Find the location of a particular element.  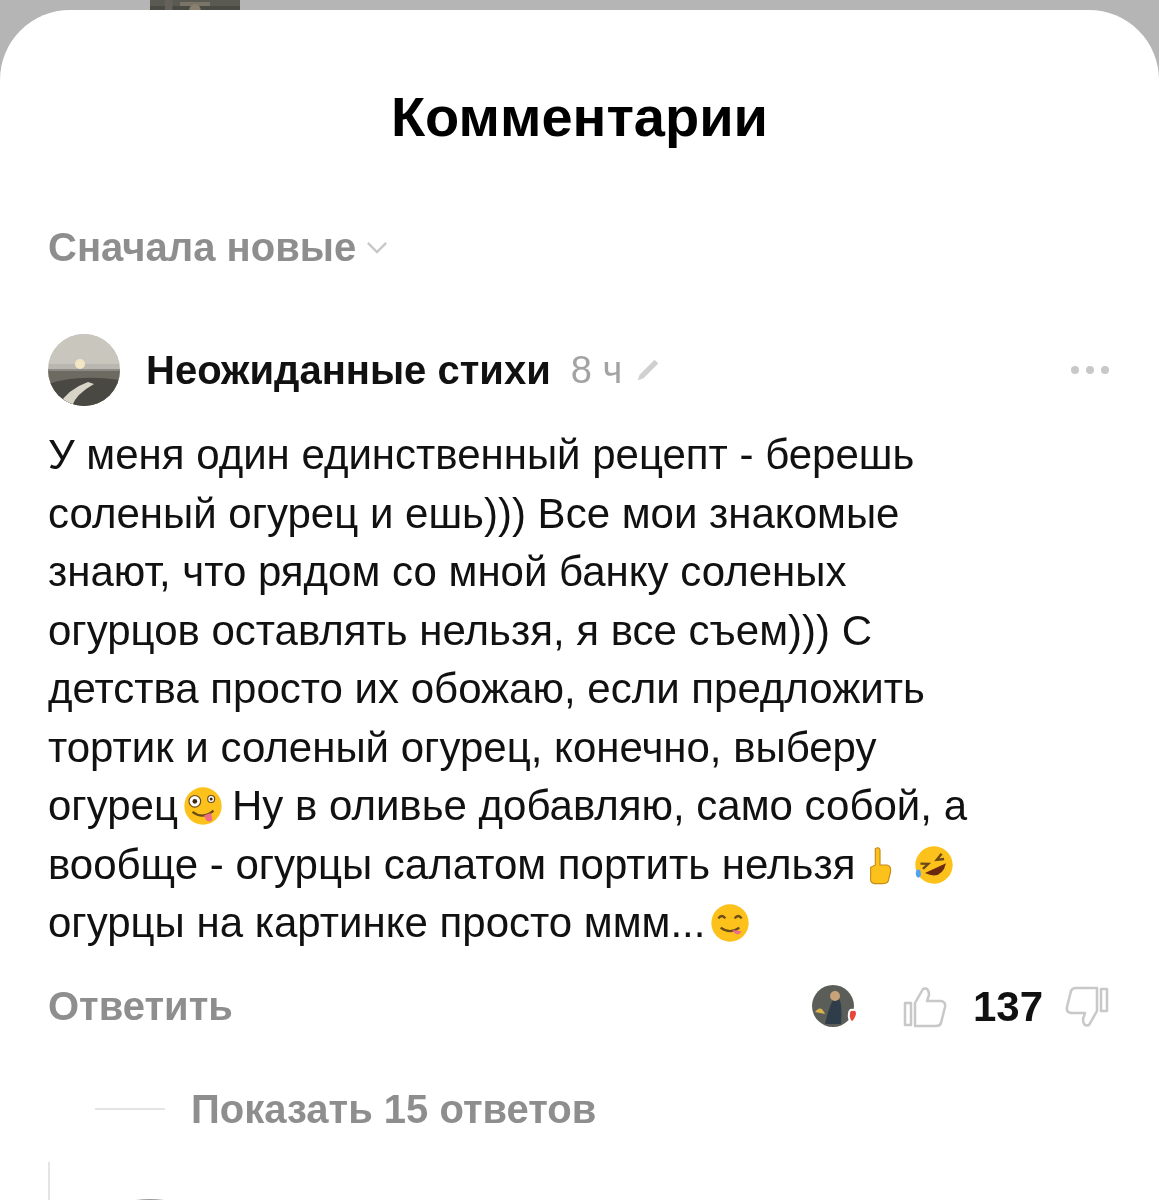

show-replies-button: Показать 15 ответов is located at coordinates (394, 1109).